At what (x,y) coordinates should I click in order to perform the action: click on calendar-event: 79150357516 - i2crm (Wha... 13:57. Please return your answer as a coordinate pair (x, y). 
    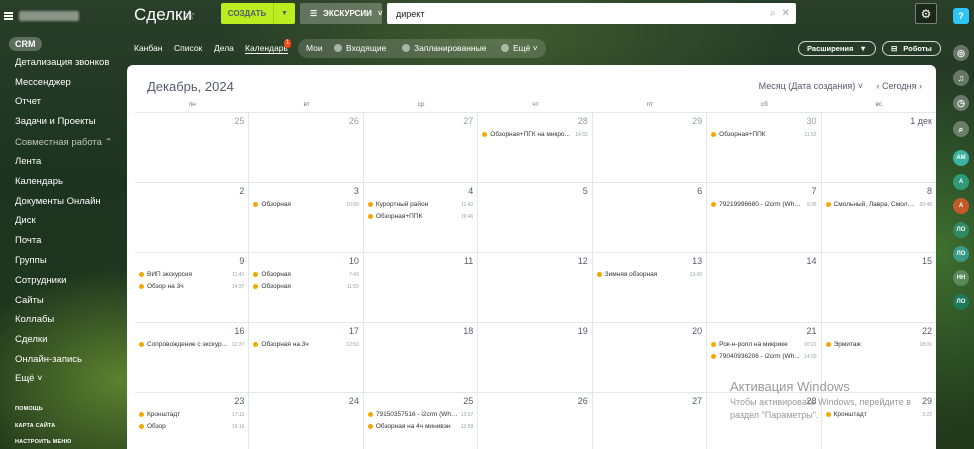
    Looking at the image, I should click on (420, 414).